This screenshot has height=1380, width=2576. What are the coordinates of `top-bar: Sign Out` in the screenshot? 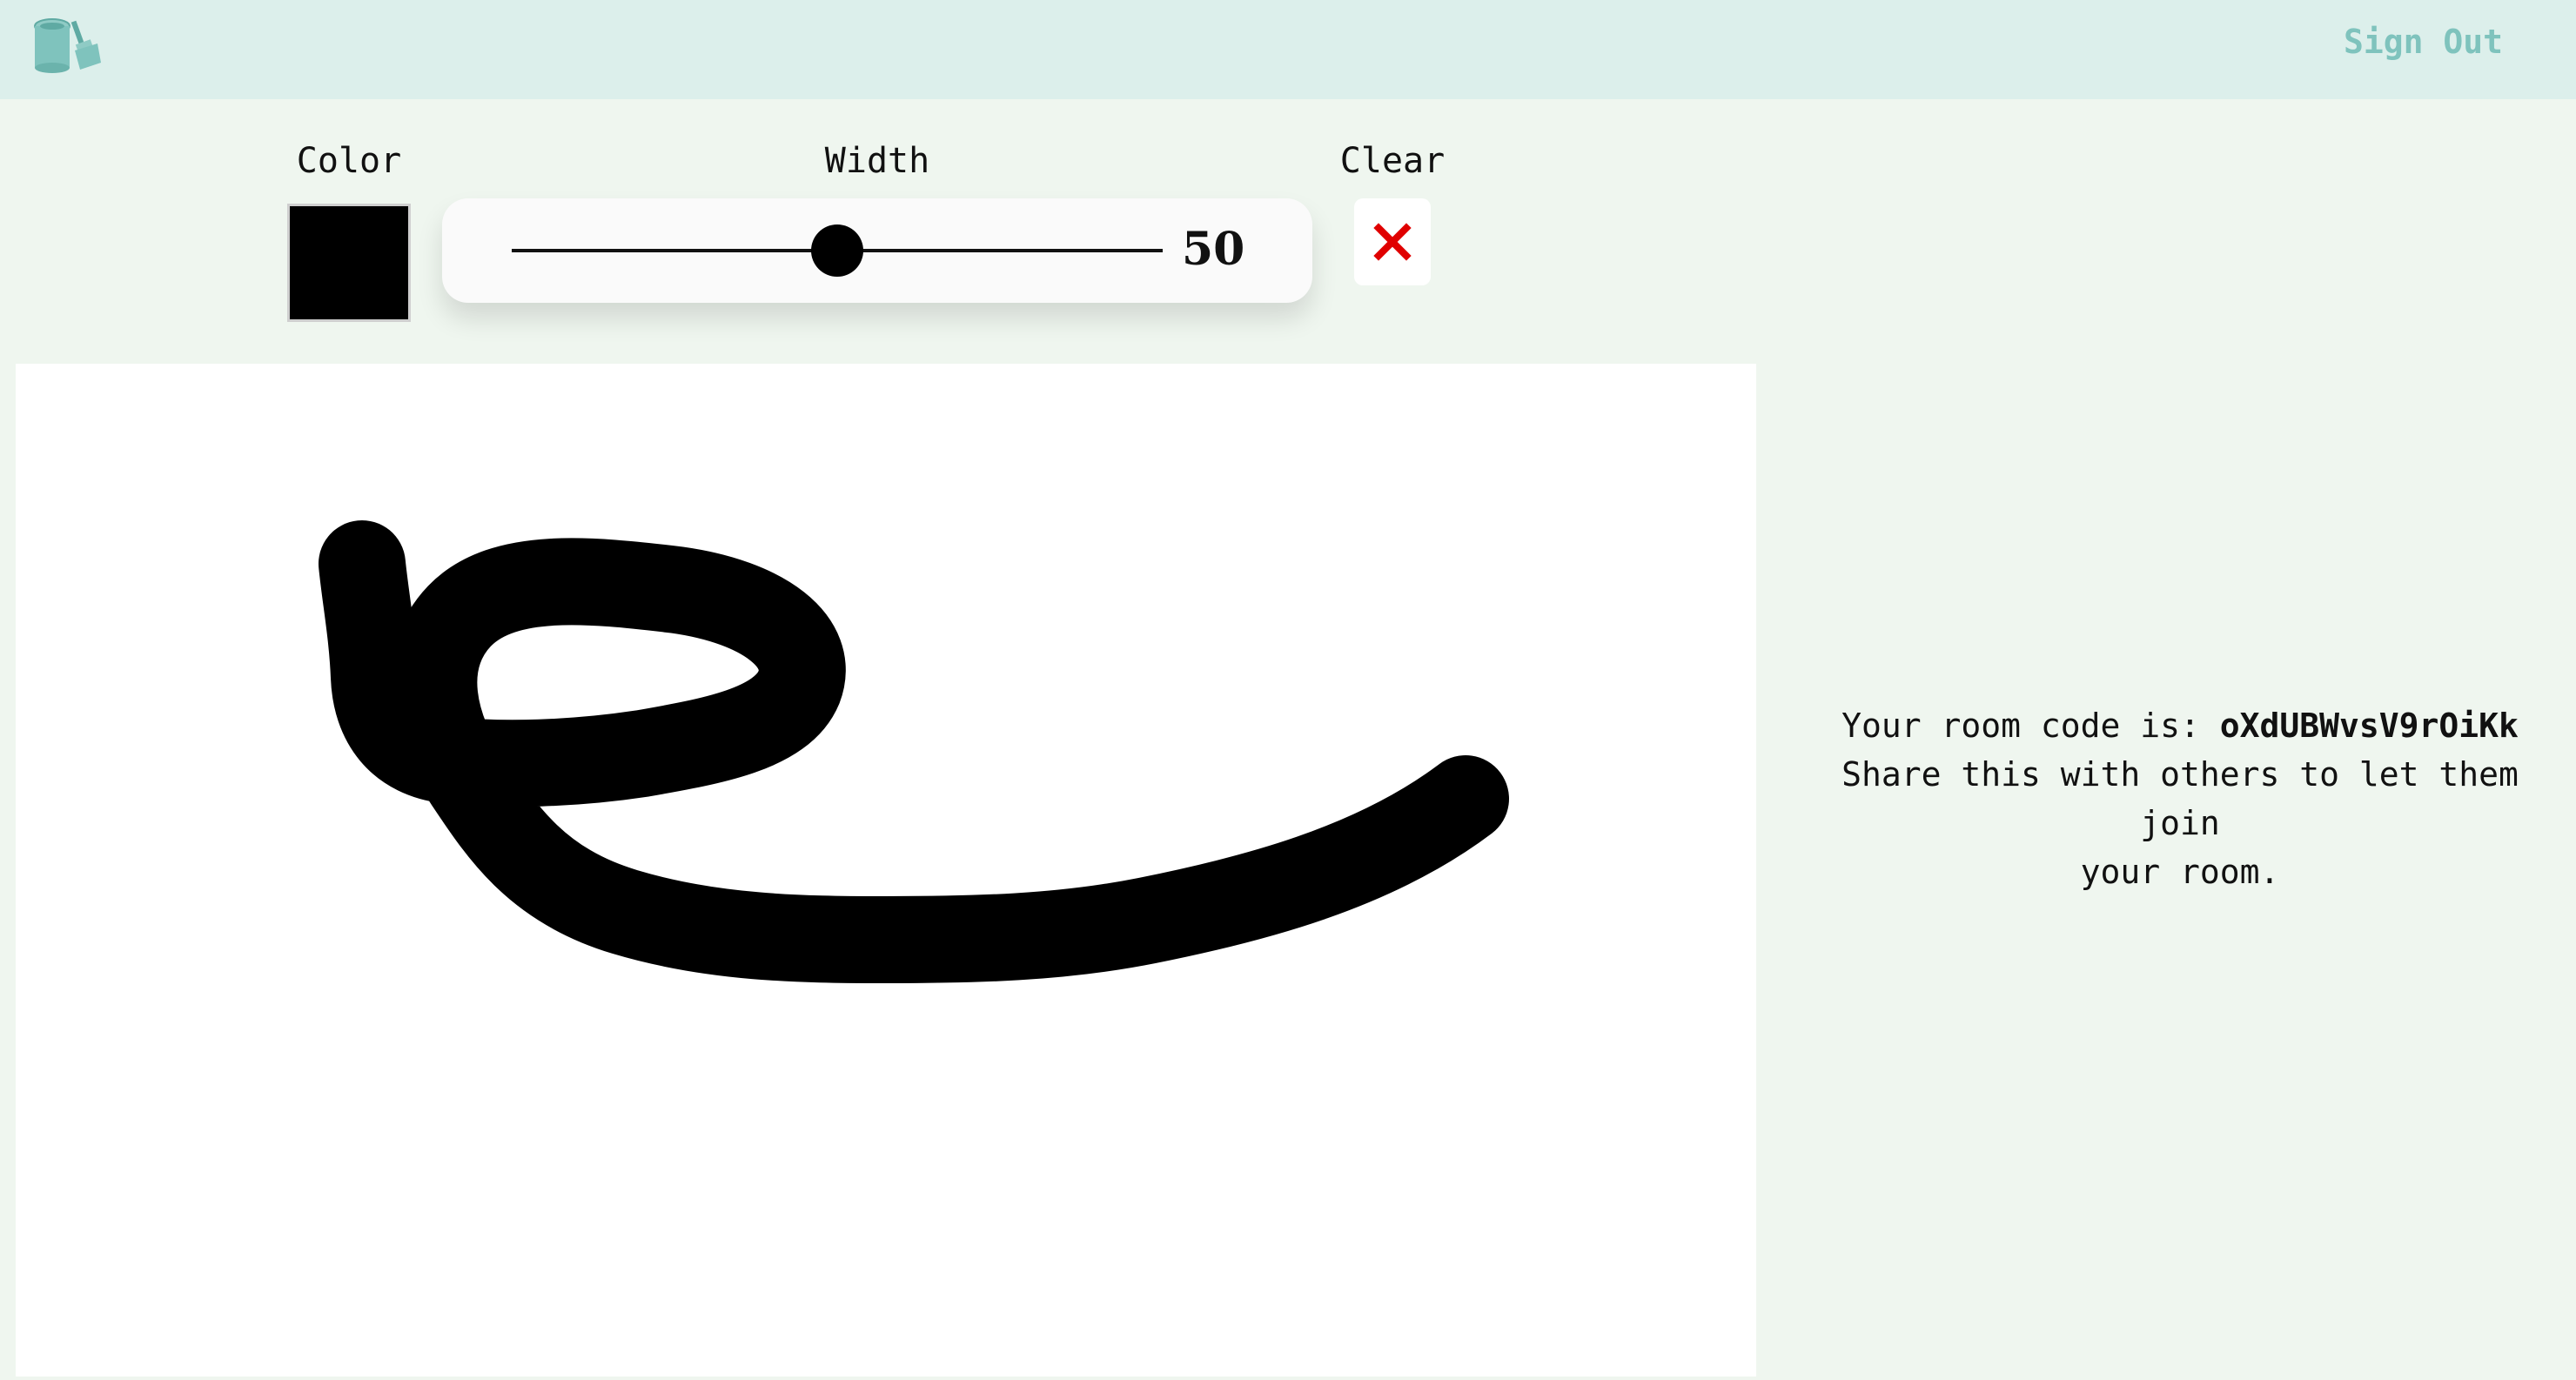 It's located at (1288, 49).